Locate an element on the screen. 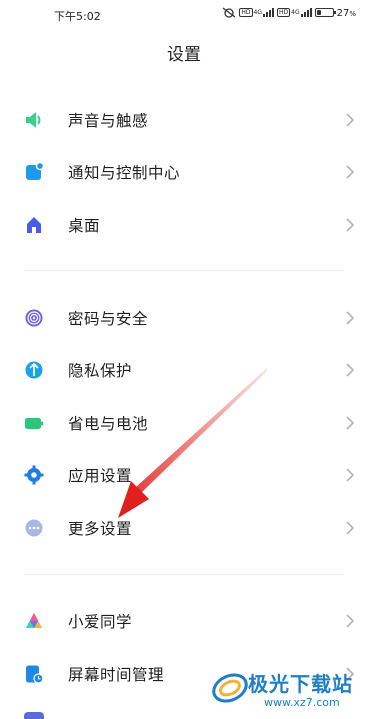 The height and width of the screenshot is (719, 368). status-time: 下午5:02 is located at coordinates (77, 16).